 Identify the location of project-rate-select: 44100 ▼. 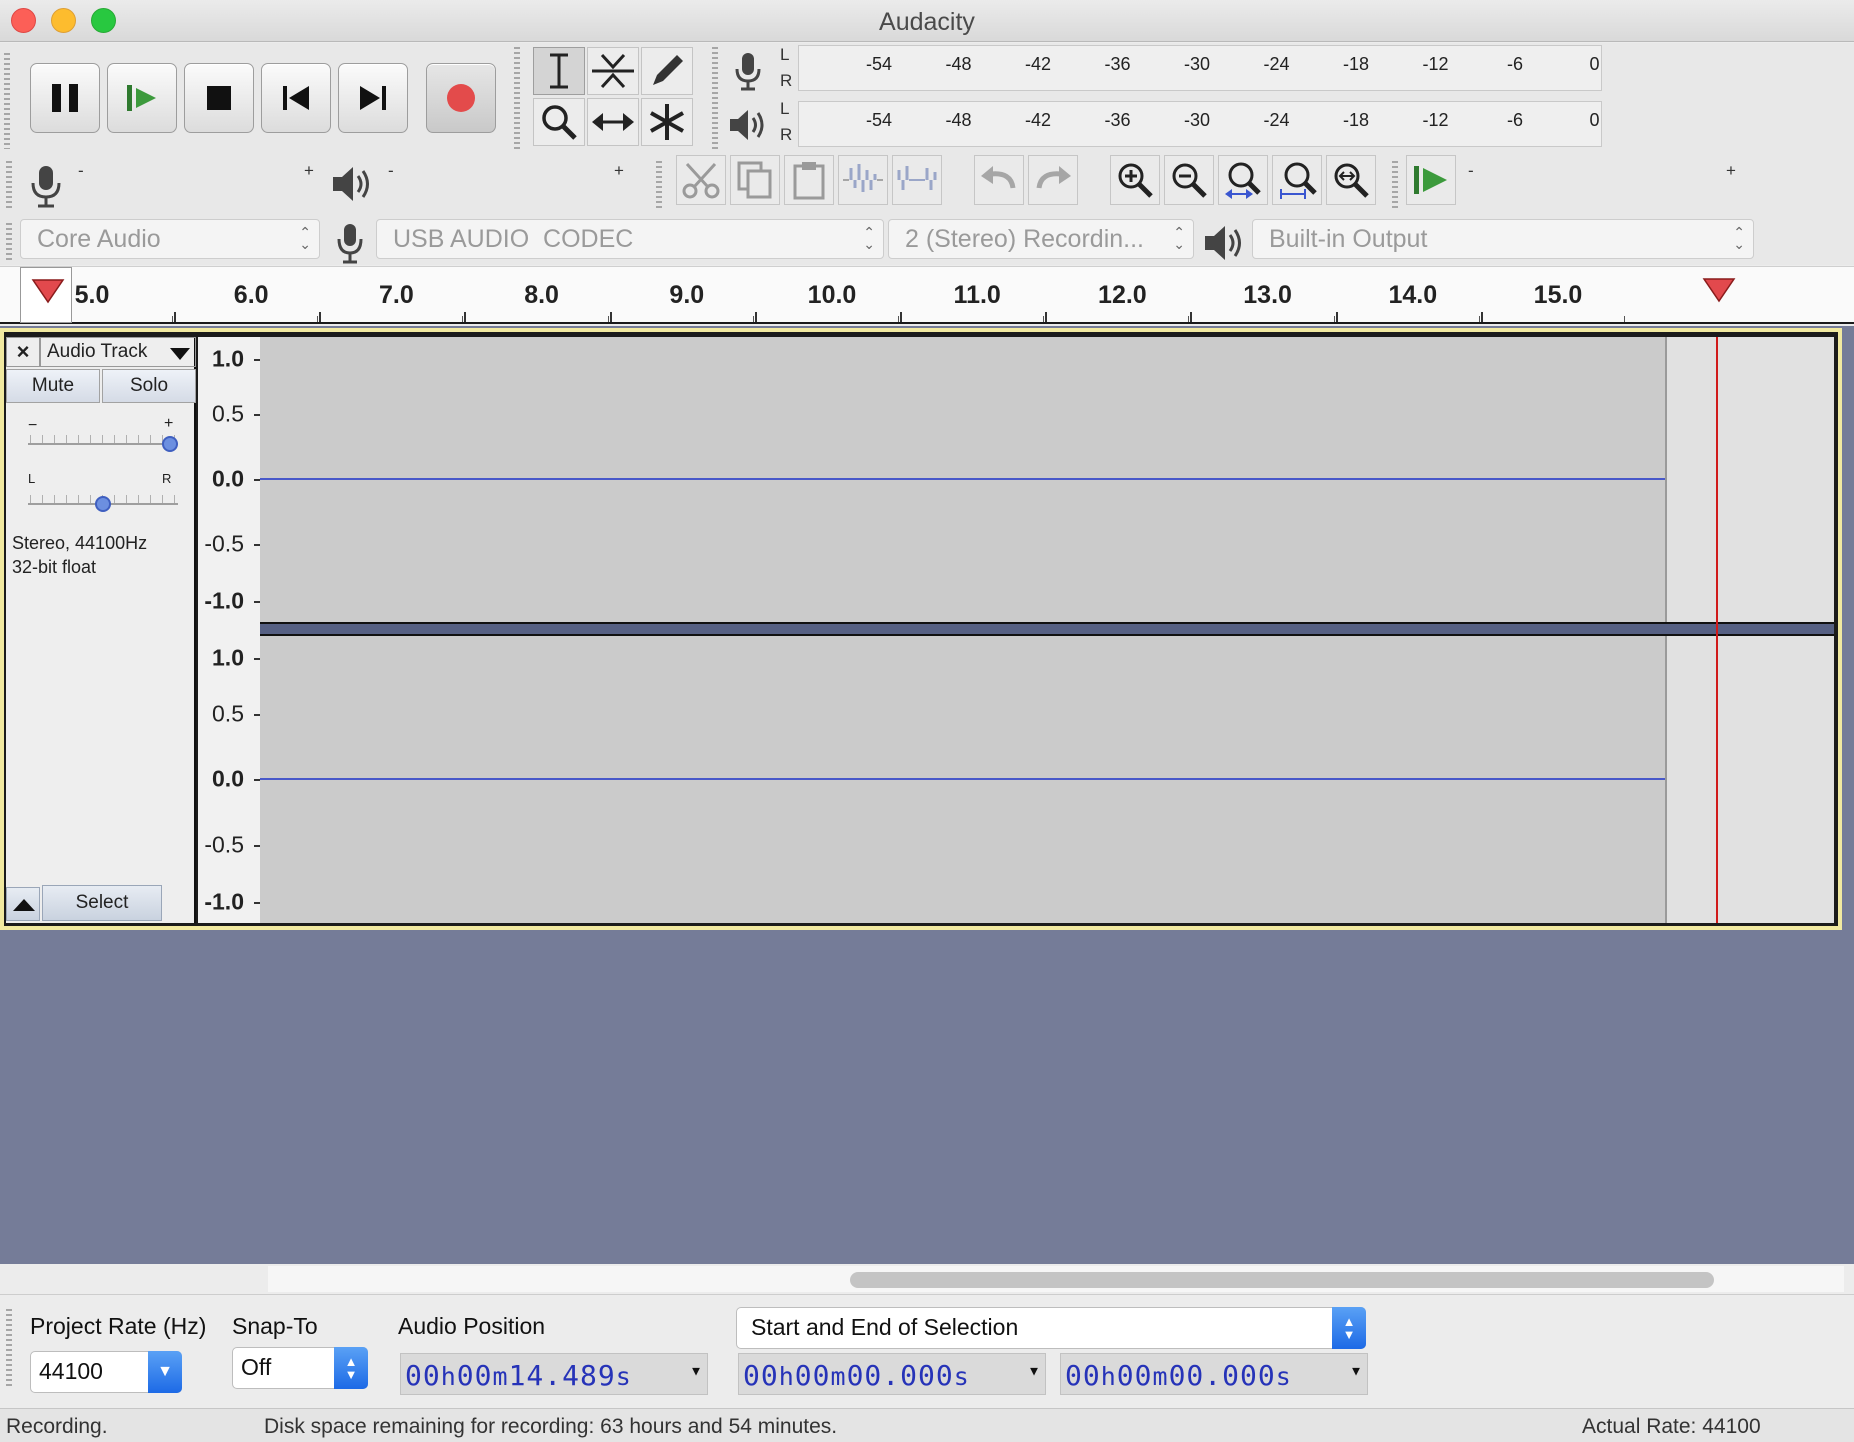
(106, 1372).